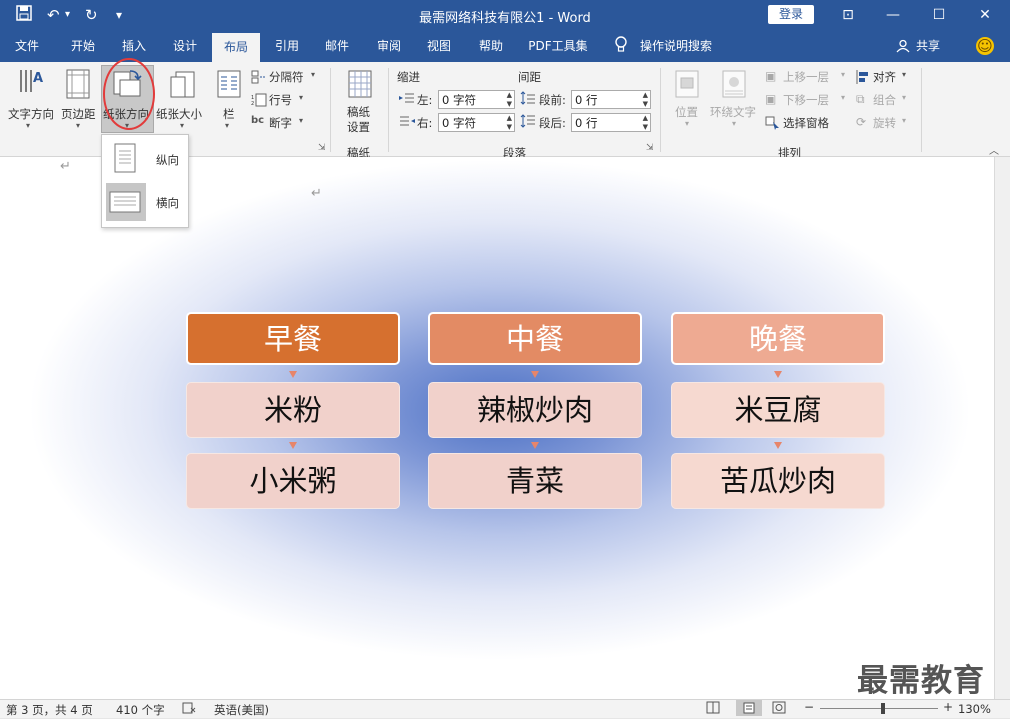 Image resolution: width=1010 pixels, height=719 pixels. I want to click on page-setup-dialog-launcher-icon: ⇲, so click(322, 148).